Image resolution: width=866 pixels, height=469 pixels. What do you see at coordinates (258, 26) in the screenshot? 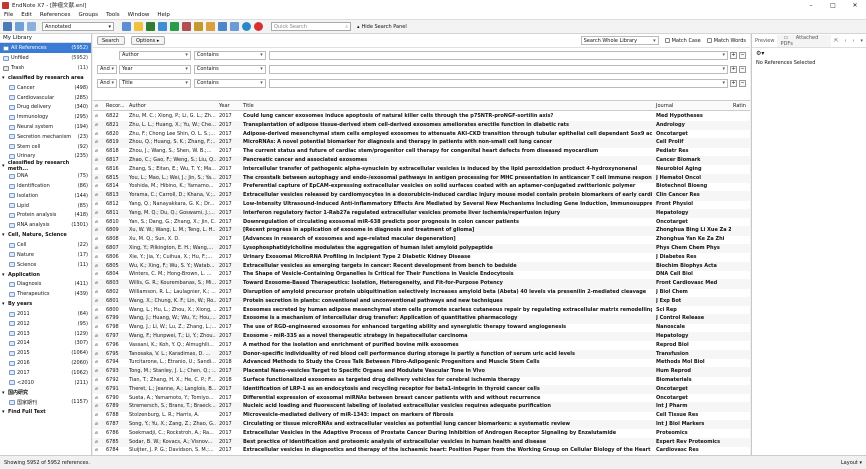
I see `help-icon` at bounding box center [258, 26].